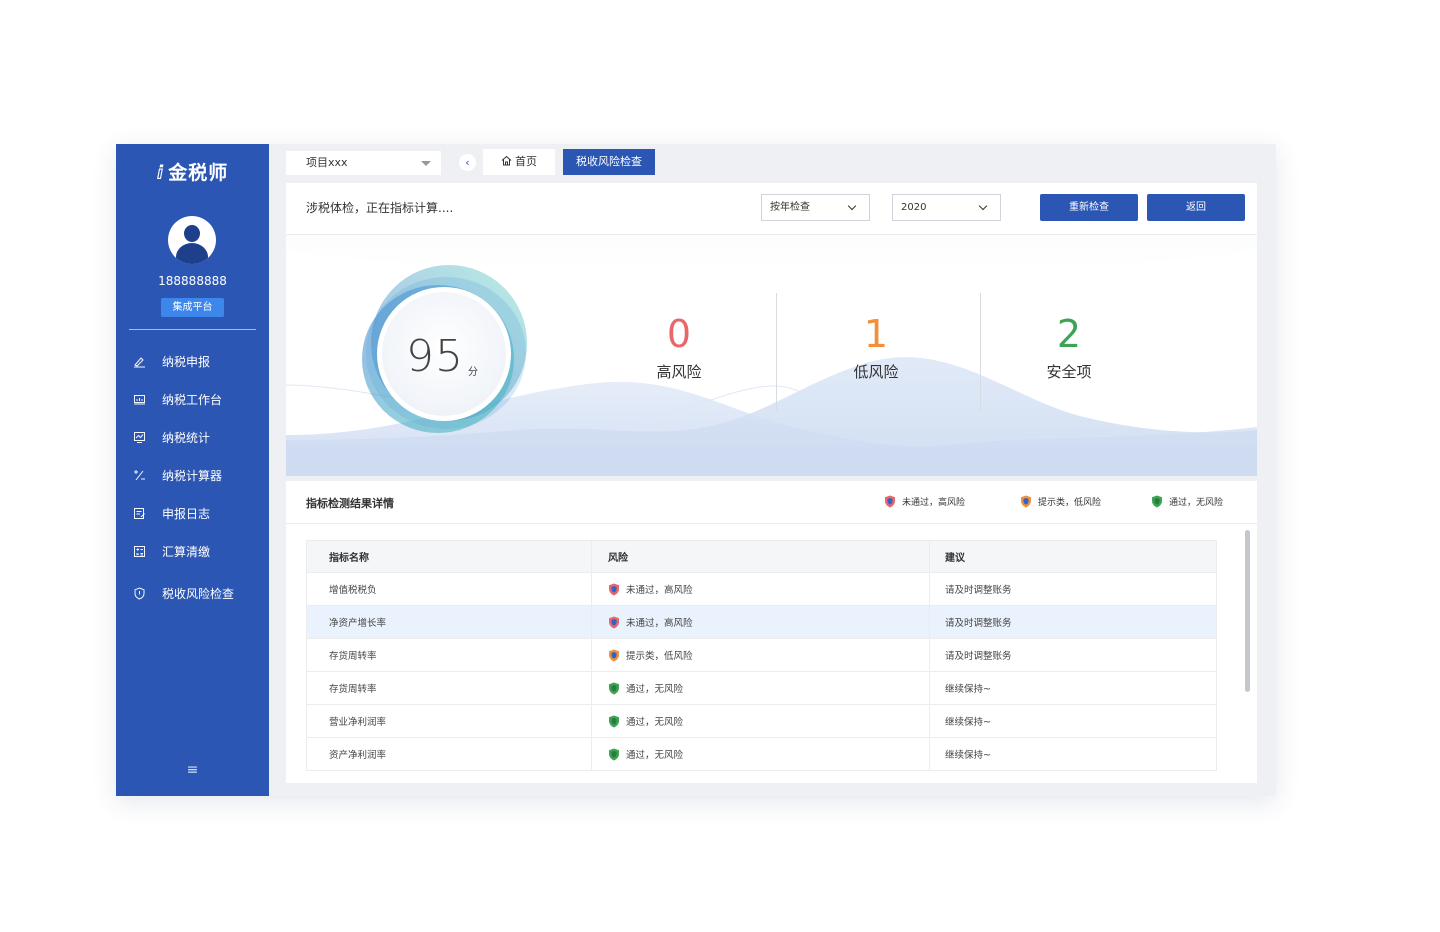 This screenshot has width=1440, height=932. Describe the element at coordinates (1196, 503) in the screenshot. I see `legend-safe-label: 通过，无风险` at that location.